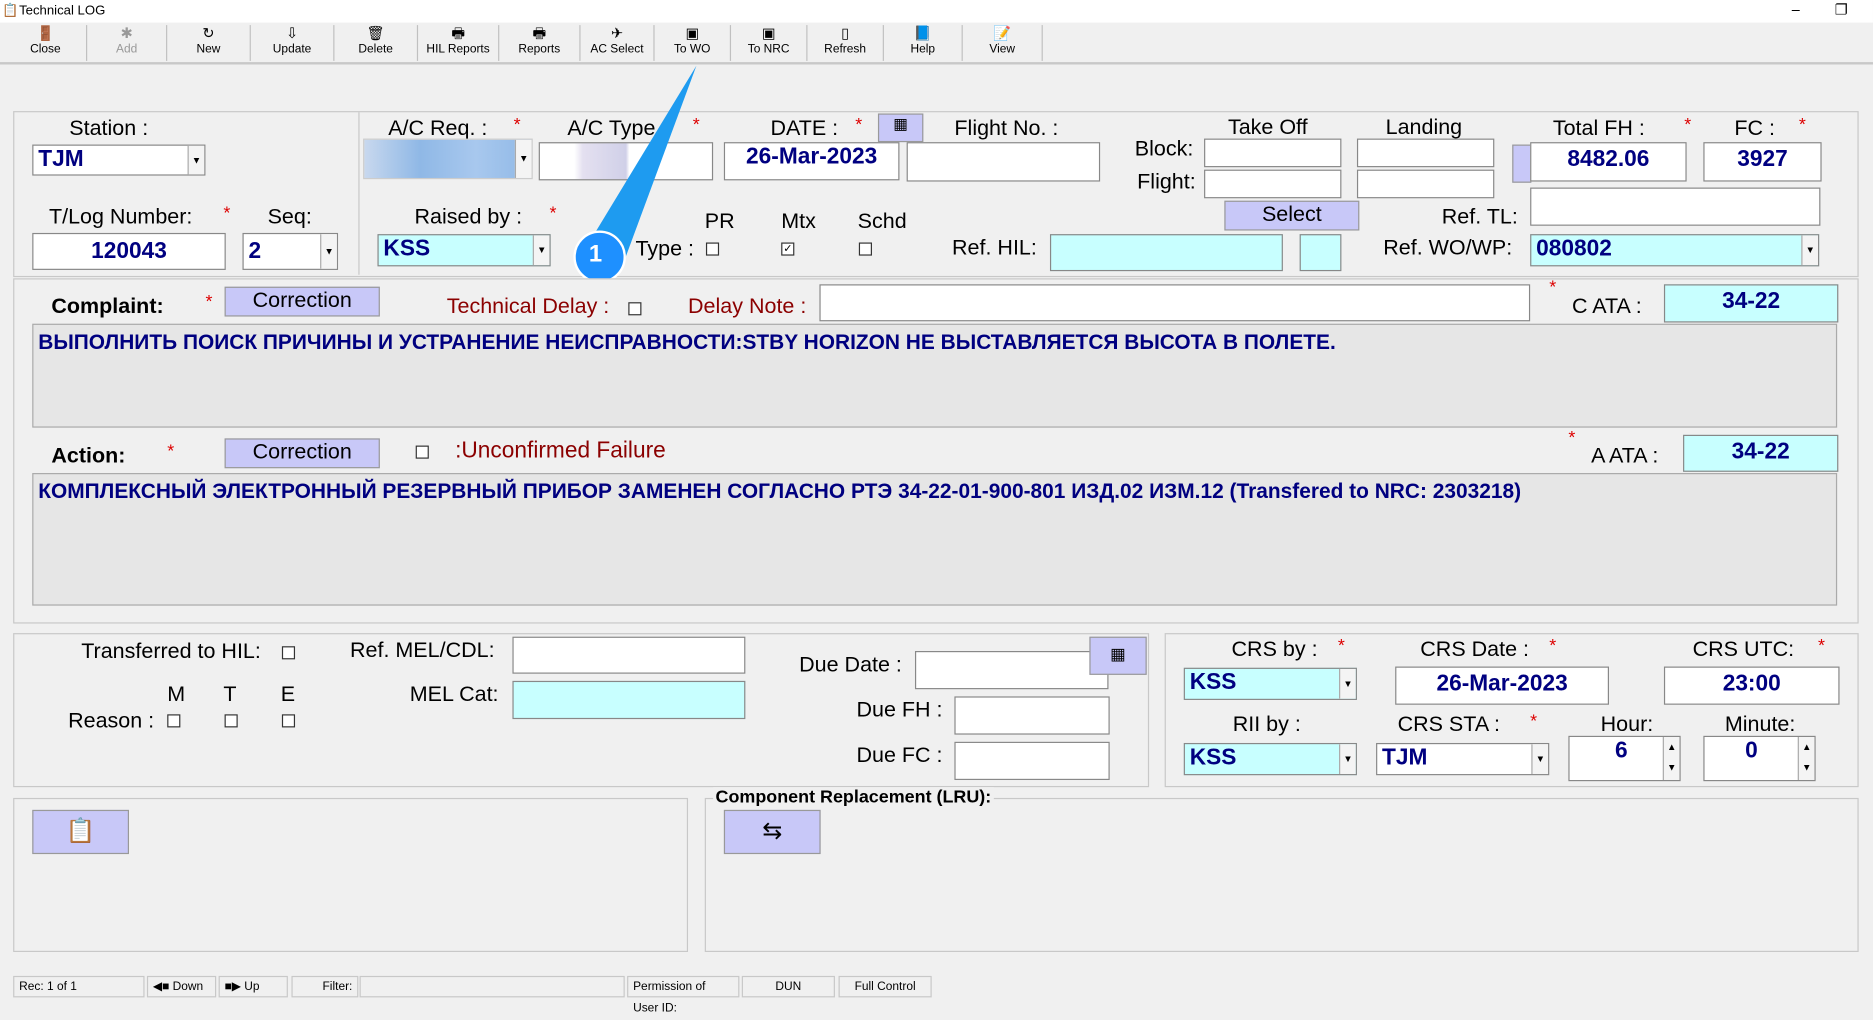 Image resolution: width=1873 pixels, height=1020 pixels. What do you see at coordinates (10, 10) in the screenshot?
I see `app-icon: 📋` at bounding box center [10, 10].